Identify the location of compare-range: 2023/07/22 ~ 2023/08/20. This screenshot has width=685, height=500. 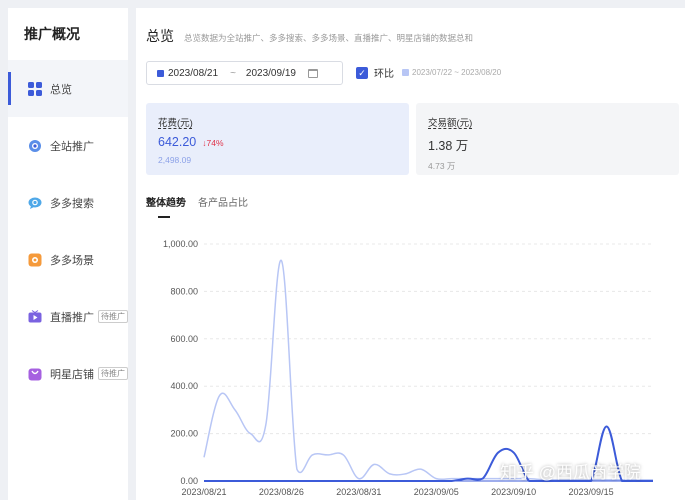
(457, 72).